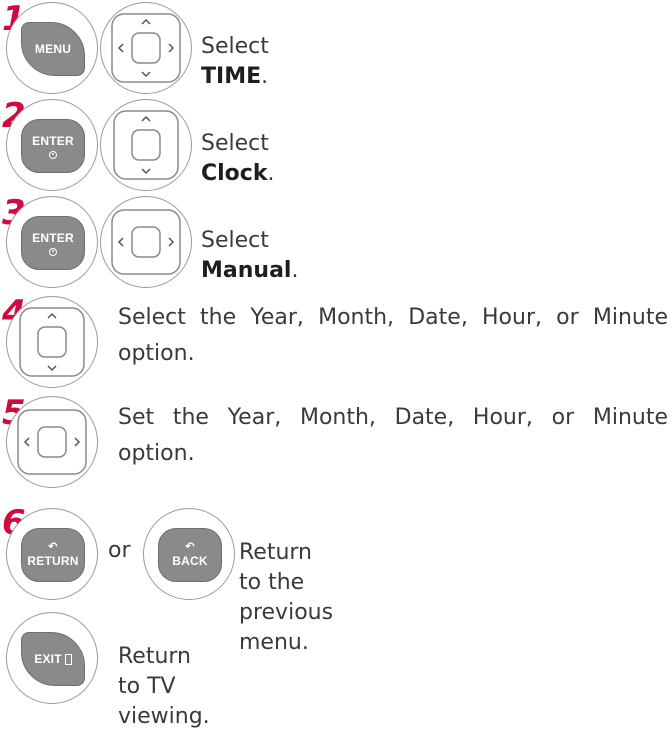 This screenshot has width=672, height=732. I want to click on back-key: ↶ BACK, so click(190, 555).